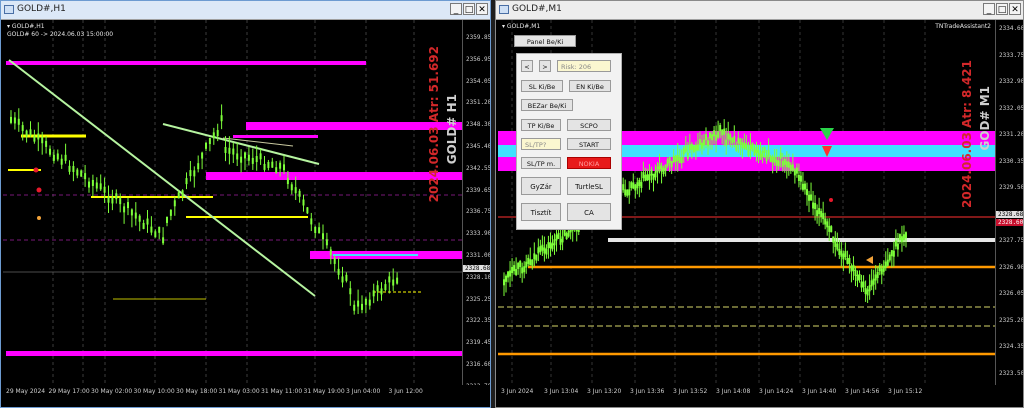  What do you see at coordinates (733, 391) in the screenshot?
I see `time-tick-label: 3 Jun 14:08` at bounding box center [733, 391].